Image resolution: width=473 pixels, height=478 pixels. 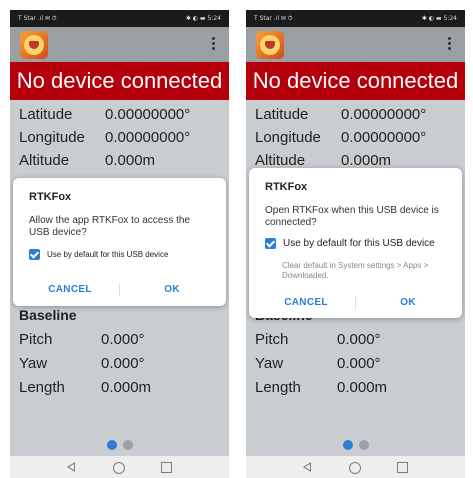 What do you see at coordinates (58, 232) in the screenshot?
I see `dialog-message-line2: USB device?` at bounding box center [58, 232].